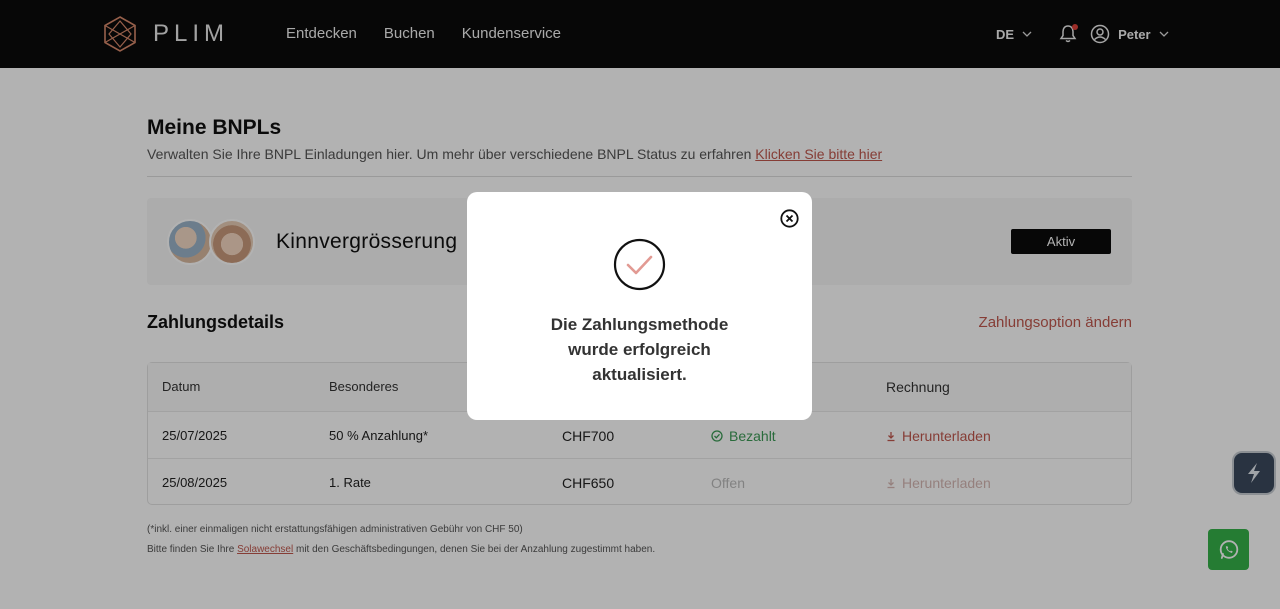  What do you see at coordinates (639, 324) in the screenshot?
I see `success-message-line: Die Zahlungsmethode` at bounding box center [639, 324].